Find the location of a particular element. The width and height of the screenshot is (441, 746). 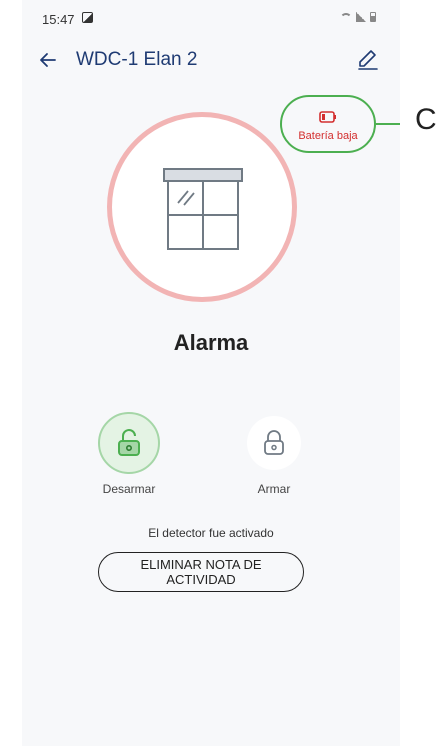

window-icon is located at coordinates (203, 209).